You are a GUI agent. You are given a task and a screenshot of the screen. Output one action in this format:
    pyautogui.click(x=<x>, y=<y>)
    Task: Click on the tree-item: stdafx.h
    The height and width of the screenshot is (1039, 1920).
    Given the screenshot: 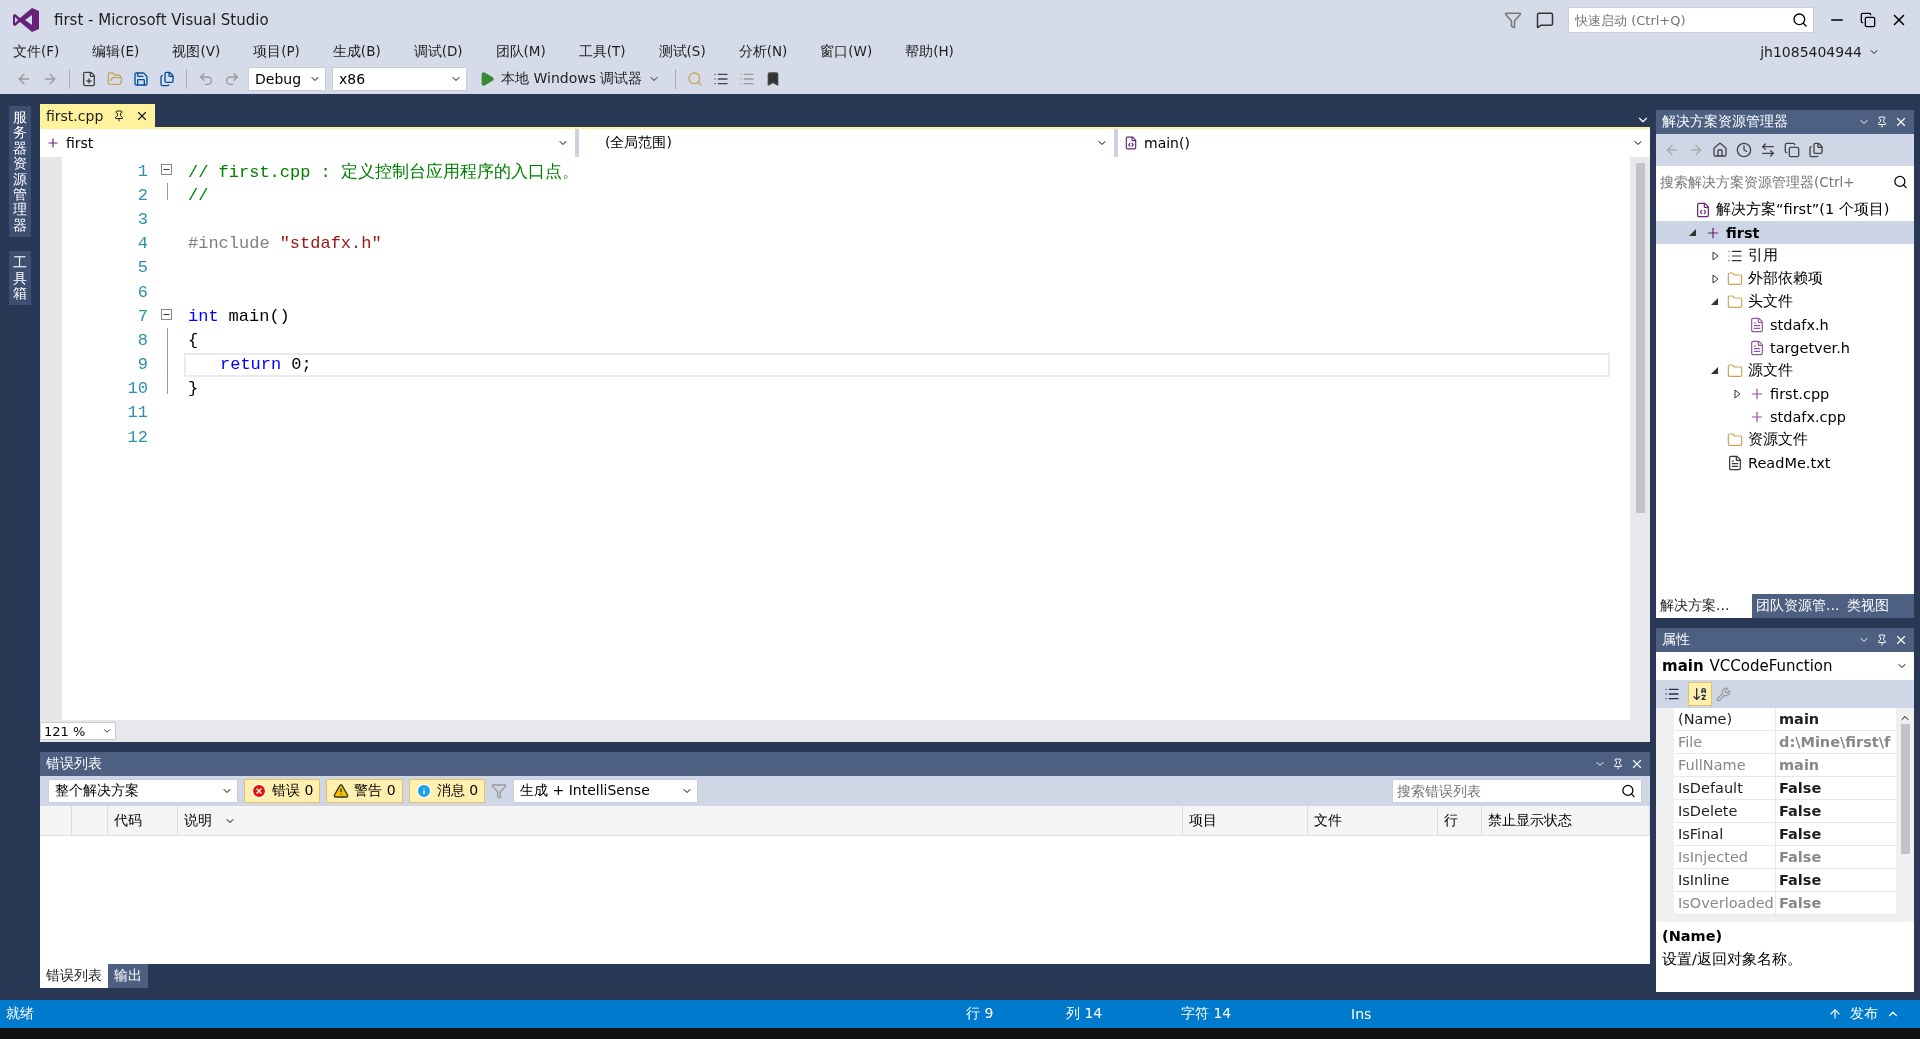 What is the action you would take?
    pyautogui.click(x=1785, y=324)
    